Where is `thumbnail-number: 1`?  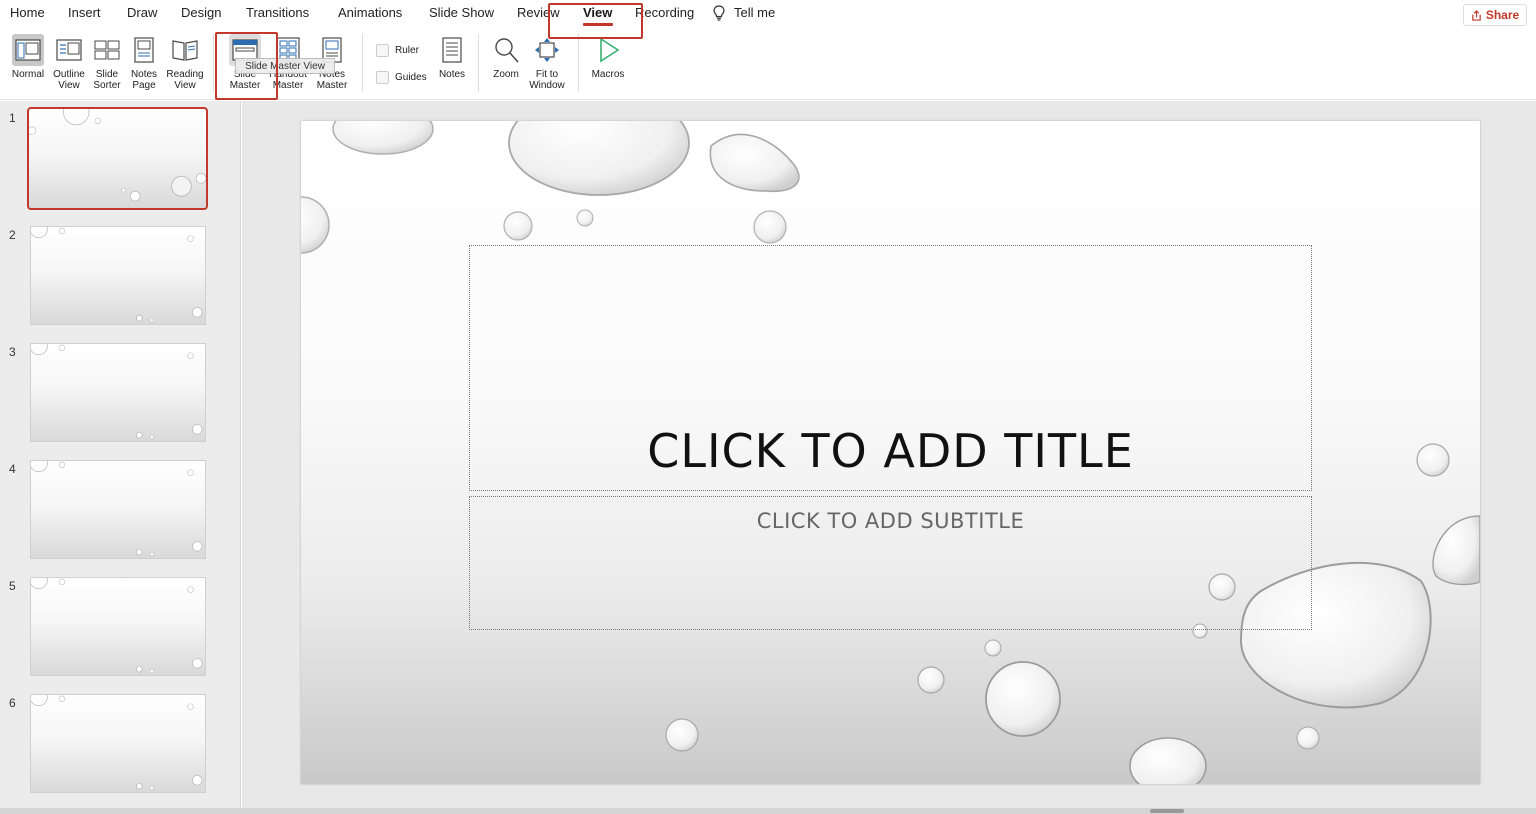
thumbnail-number: 1 is located at coordinates (12, 118).